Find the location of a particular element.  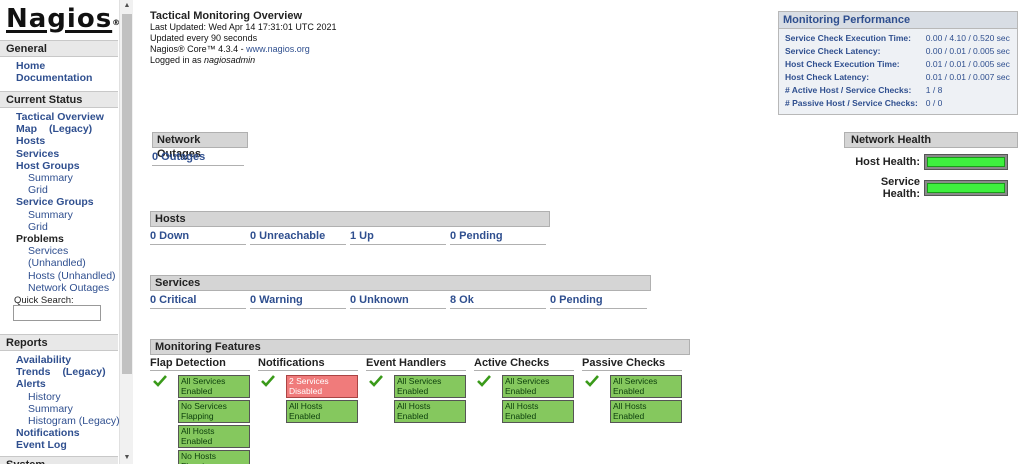

host-exec-time-value: 0.01 / 0.01 / 0.005 sec is located at coordinates (967, 64).